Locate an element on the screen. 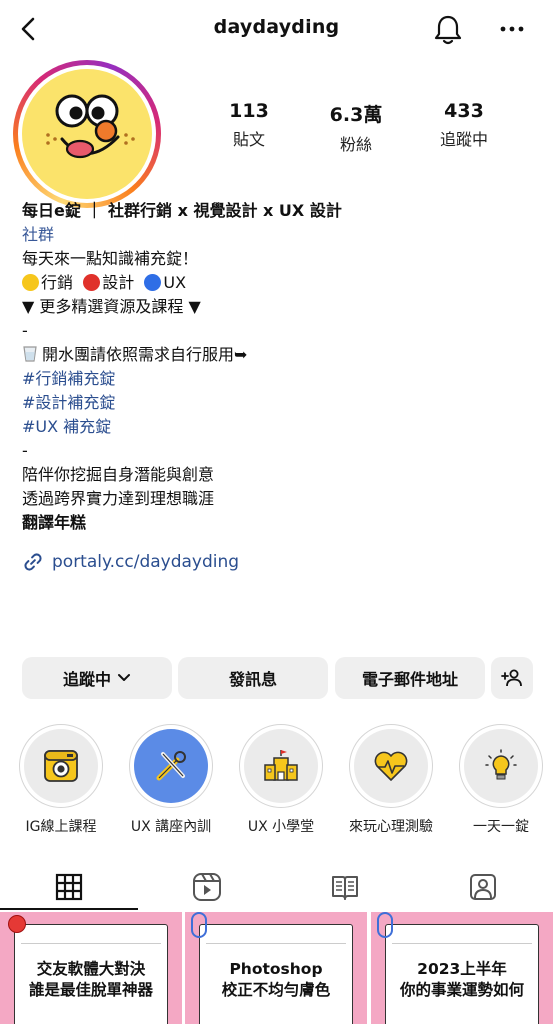 The width and height of the screenshot is (553, 1024). post-card: Photoshop 校正不均勻膚色 is located at coordinates (276, 974).